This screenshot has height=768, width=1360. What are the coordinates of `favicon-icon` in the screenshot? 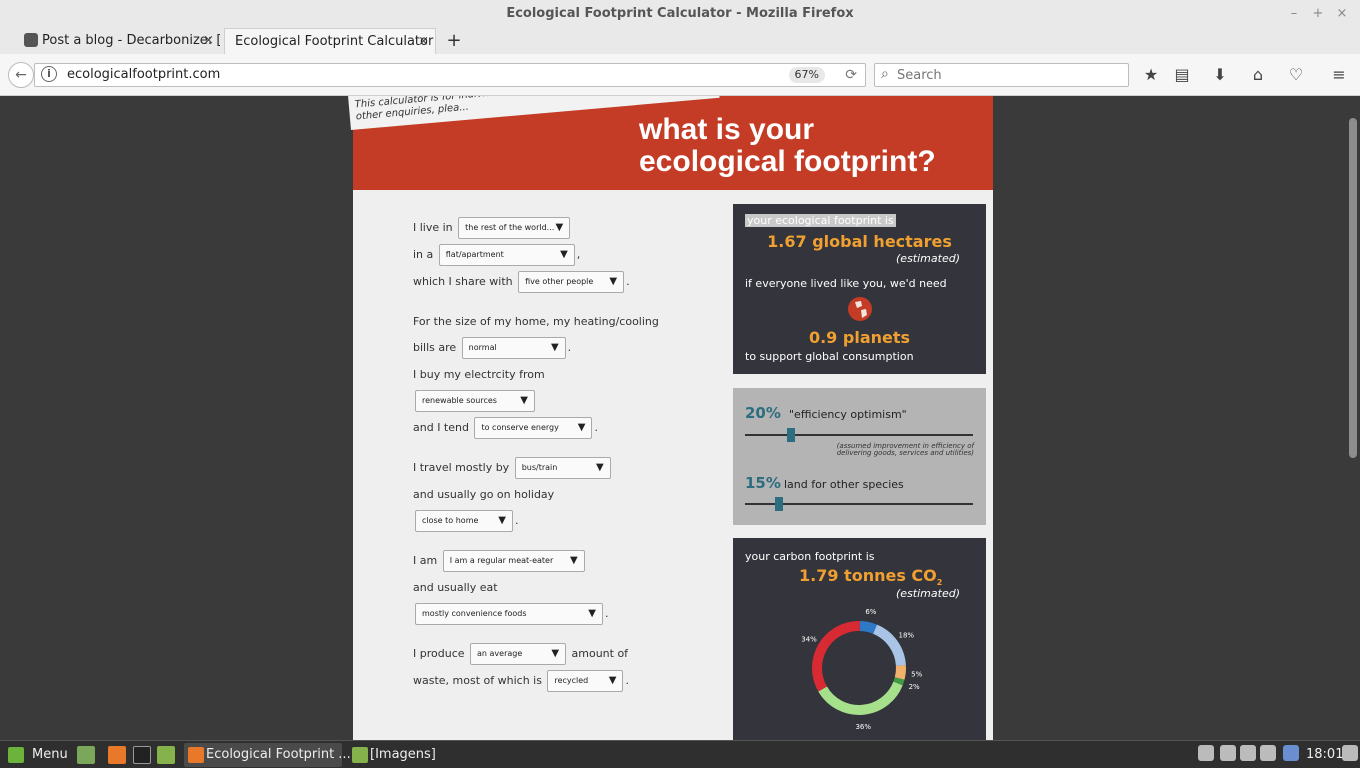 It's located at (31, 40).